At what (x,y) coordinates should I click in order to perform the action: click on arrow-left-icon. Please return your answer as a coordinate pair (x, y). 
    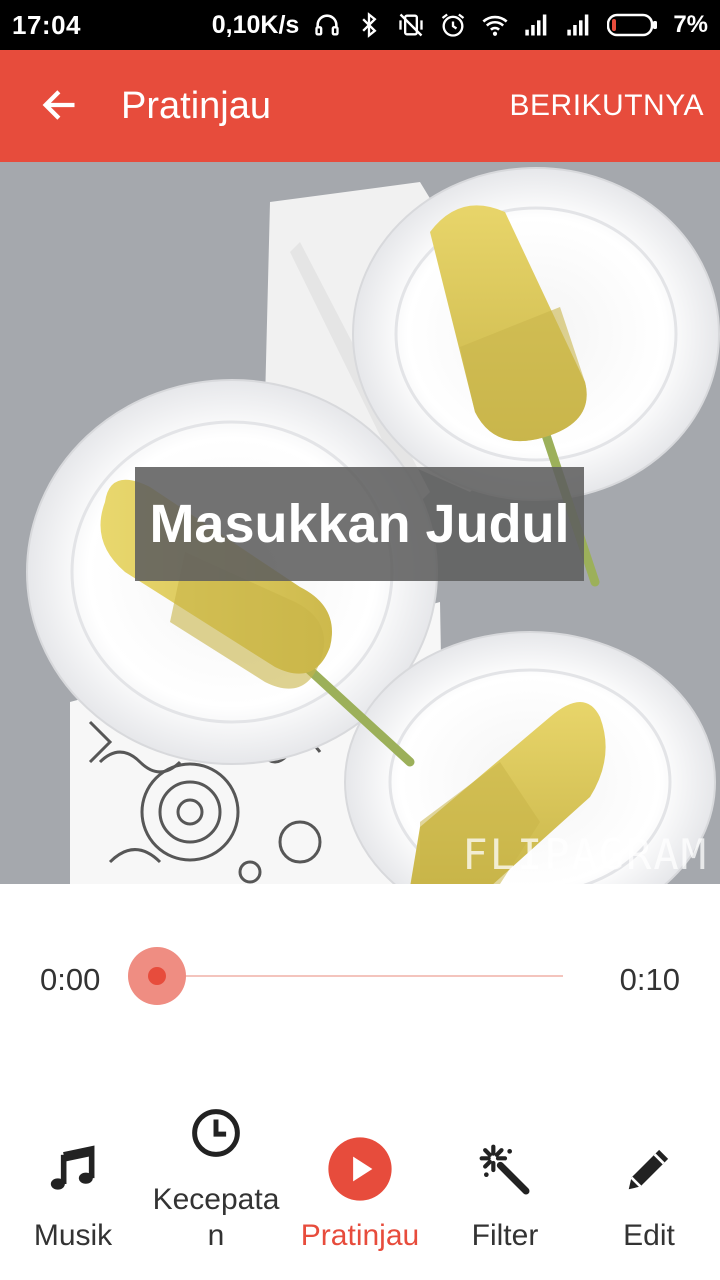
    Looking at the image, I should click on (58, 105).